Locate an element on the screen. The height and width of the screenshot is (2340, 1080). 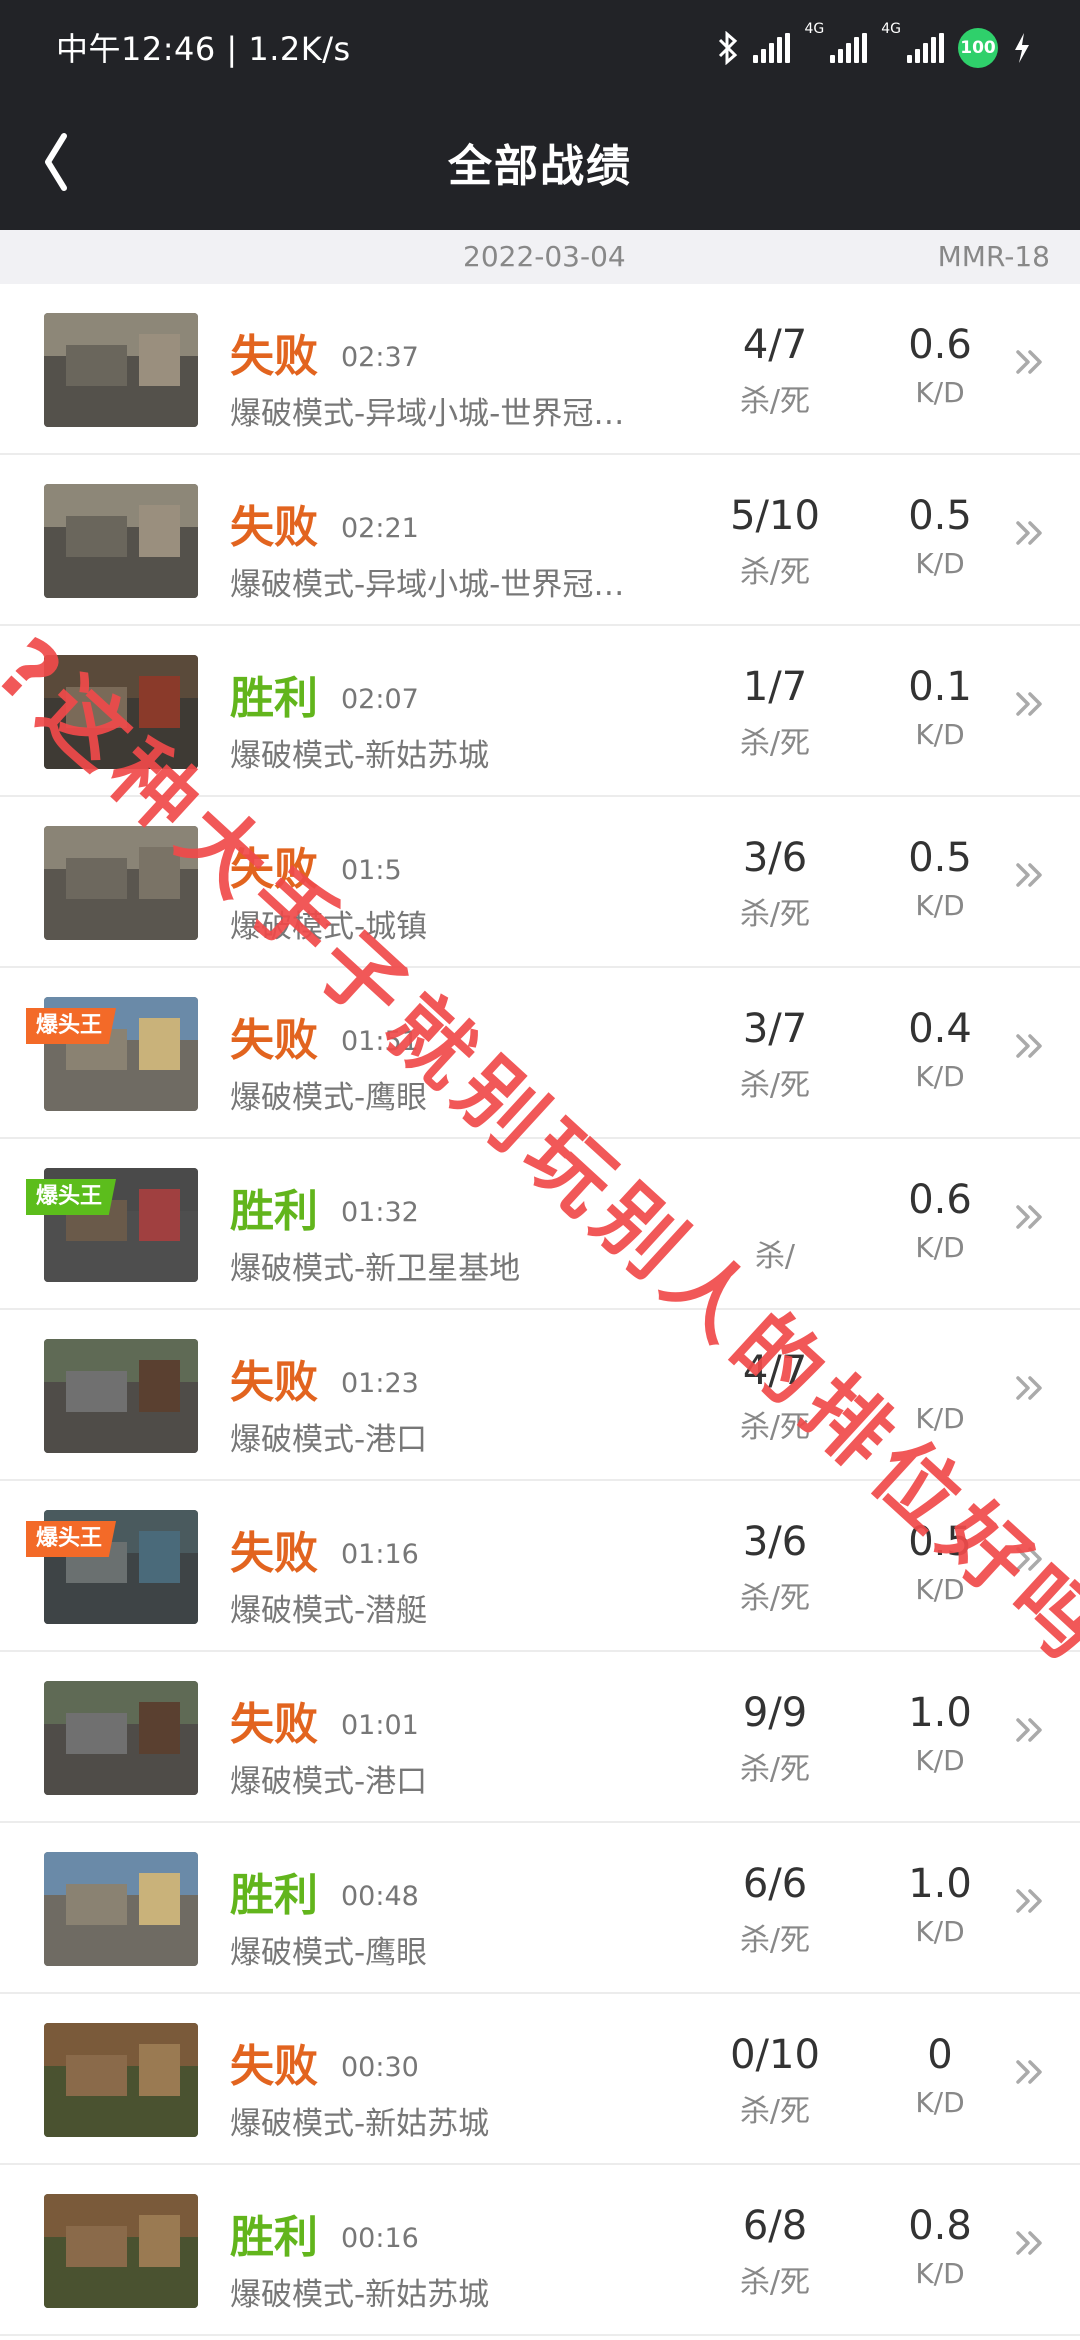
match-row: 胜利 02:07 爆破模式-新姑苏城 1/7 杀/死 0.1 K/D is located at coordinates (540, 711).